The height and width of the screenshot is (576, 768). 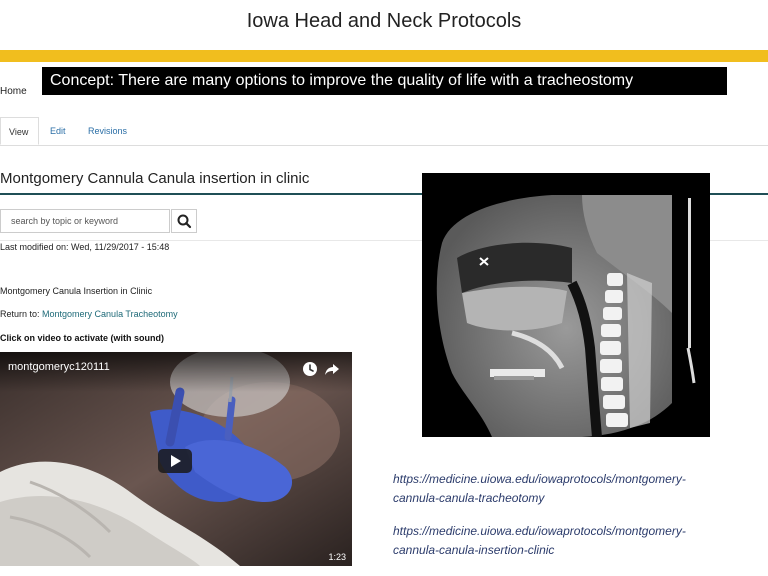 I want to click on search-icon, so click(x=184, y=221).